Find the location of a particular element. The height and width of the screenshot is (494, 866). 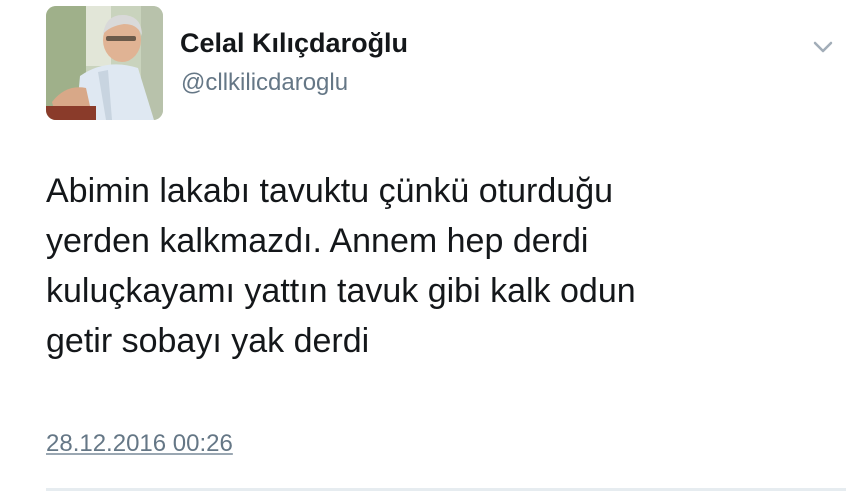

tweet-menu-button is located at coordinates (823, 47).